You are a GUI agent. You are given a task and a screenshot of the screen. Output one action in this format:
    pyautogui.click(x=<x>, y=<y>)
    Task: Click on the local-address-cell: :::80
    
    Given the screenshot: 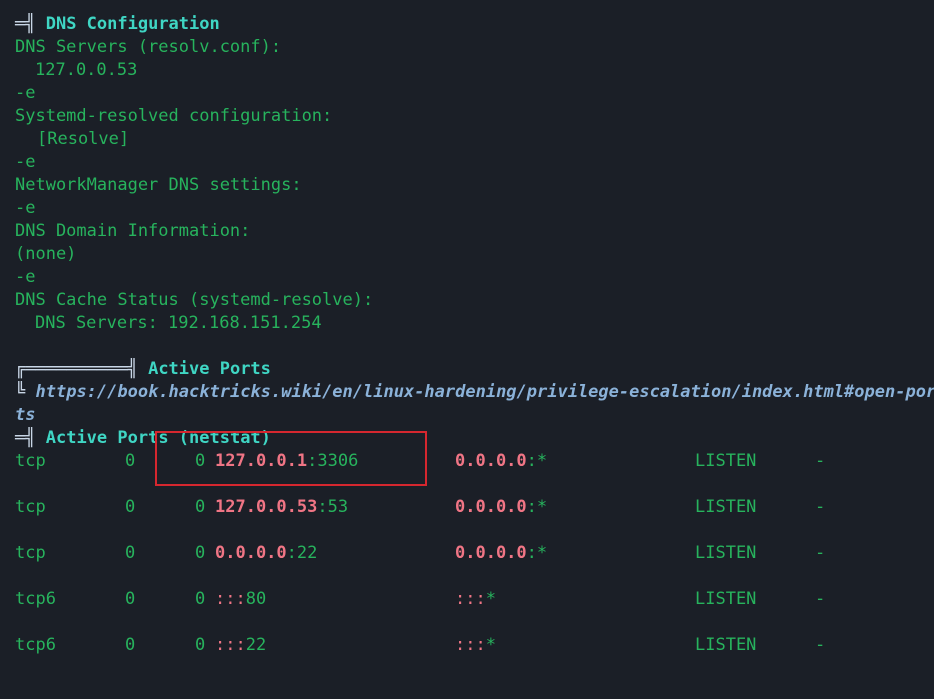 What is the action you would take?
    pyautogui.click(x=240, y=599)
    